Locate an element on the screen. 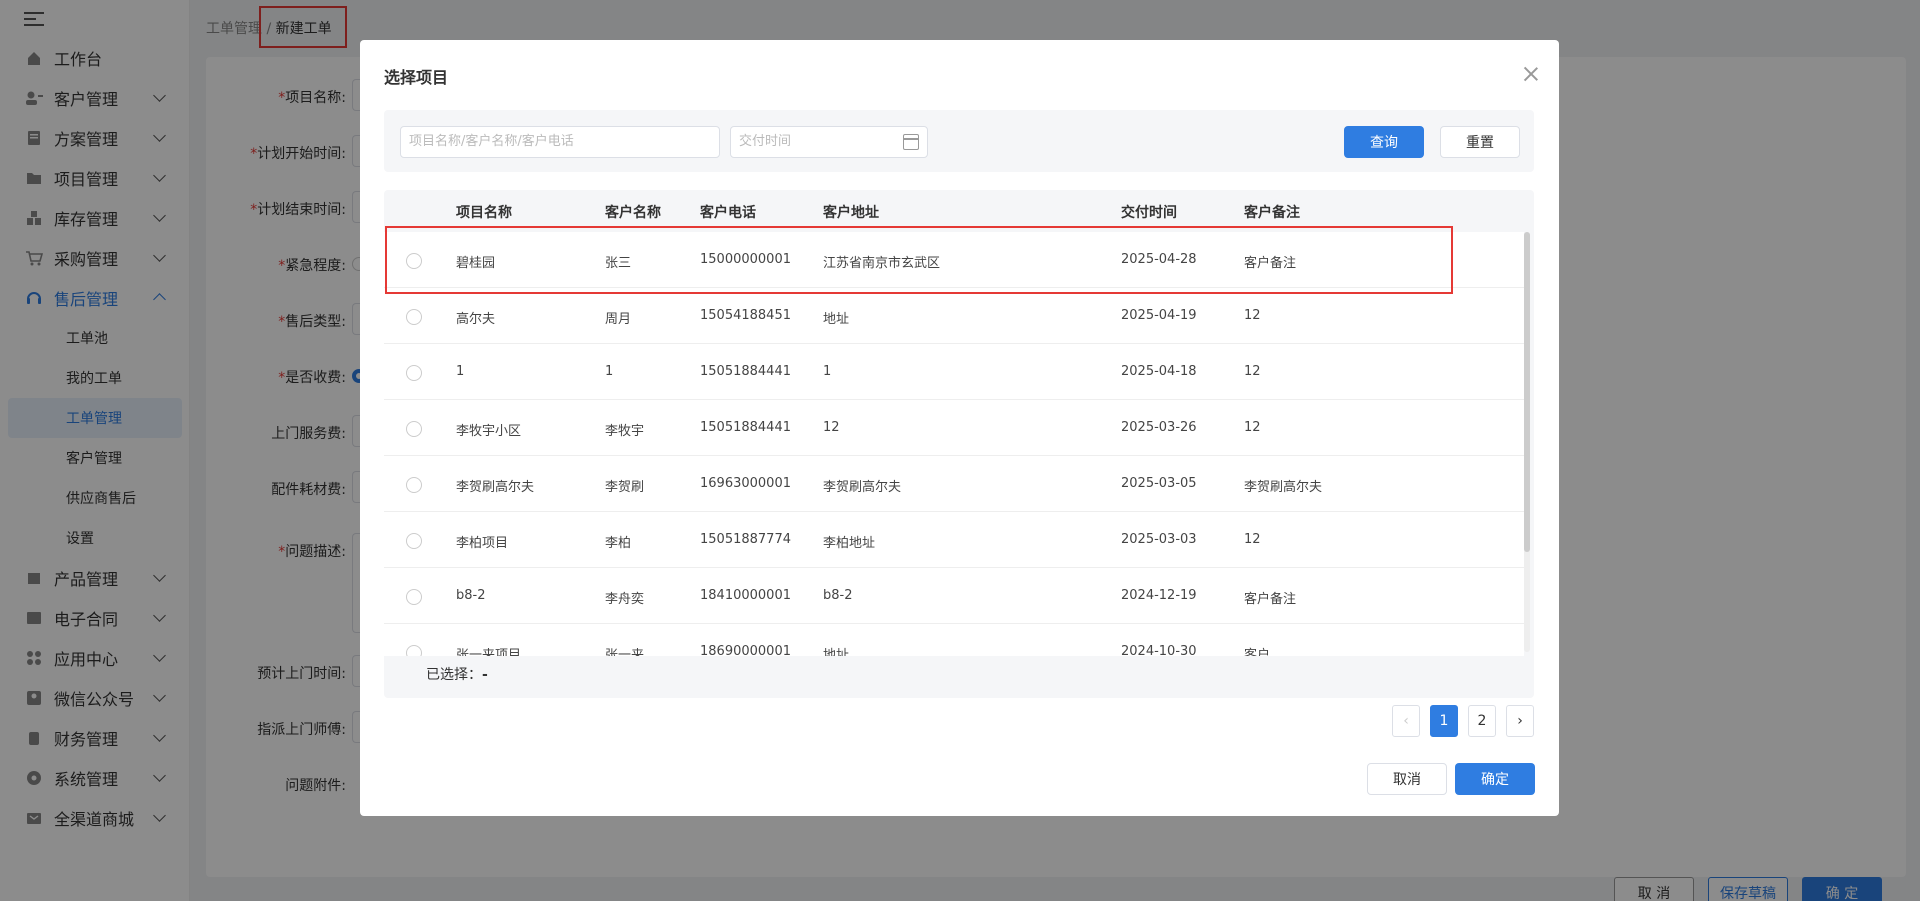 The height and width of the screenshot is (901, 1920). page-1-button: 1 is located at coordinates (1444, 721).